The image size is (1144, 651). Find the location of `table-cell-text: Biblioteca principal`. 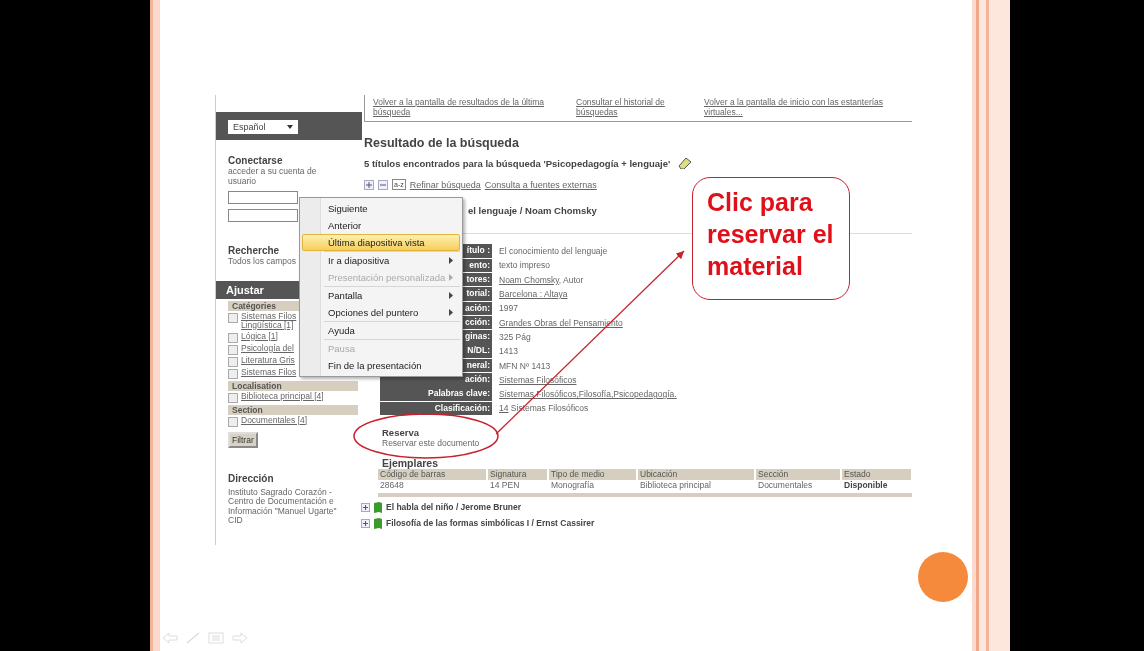

table-cell-text: Biblioteca principal is located at coordinates (675, 485).